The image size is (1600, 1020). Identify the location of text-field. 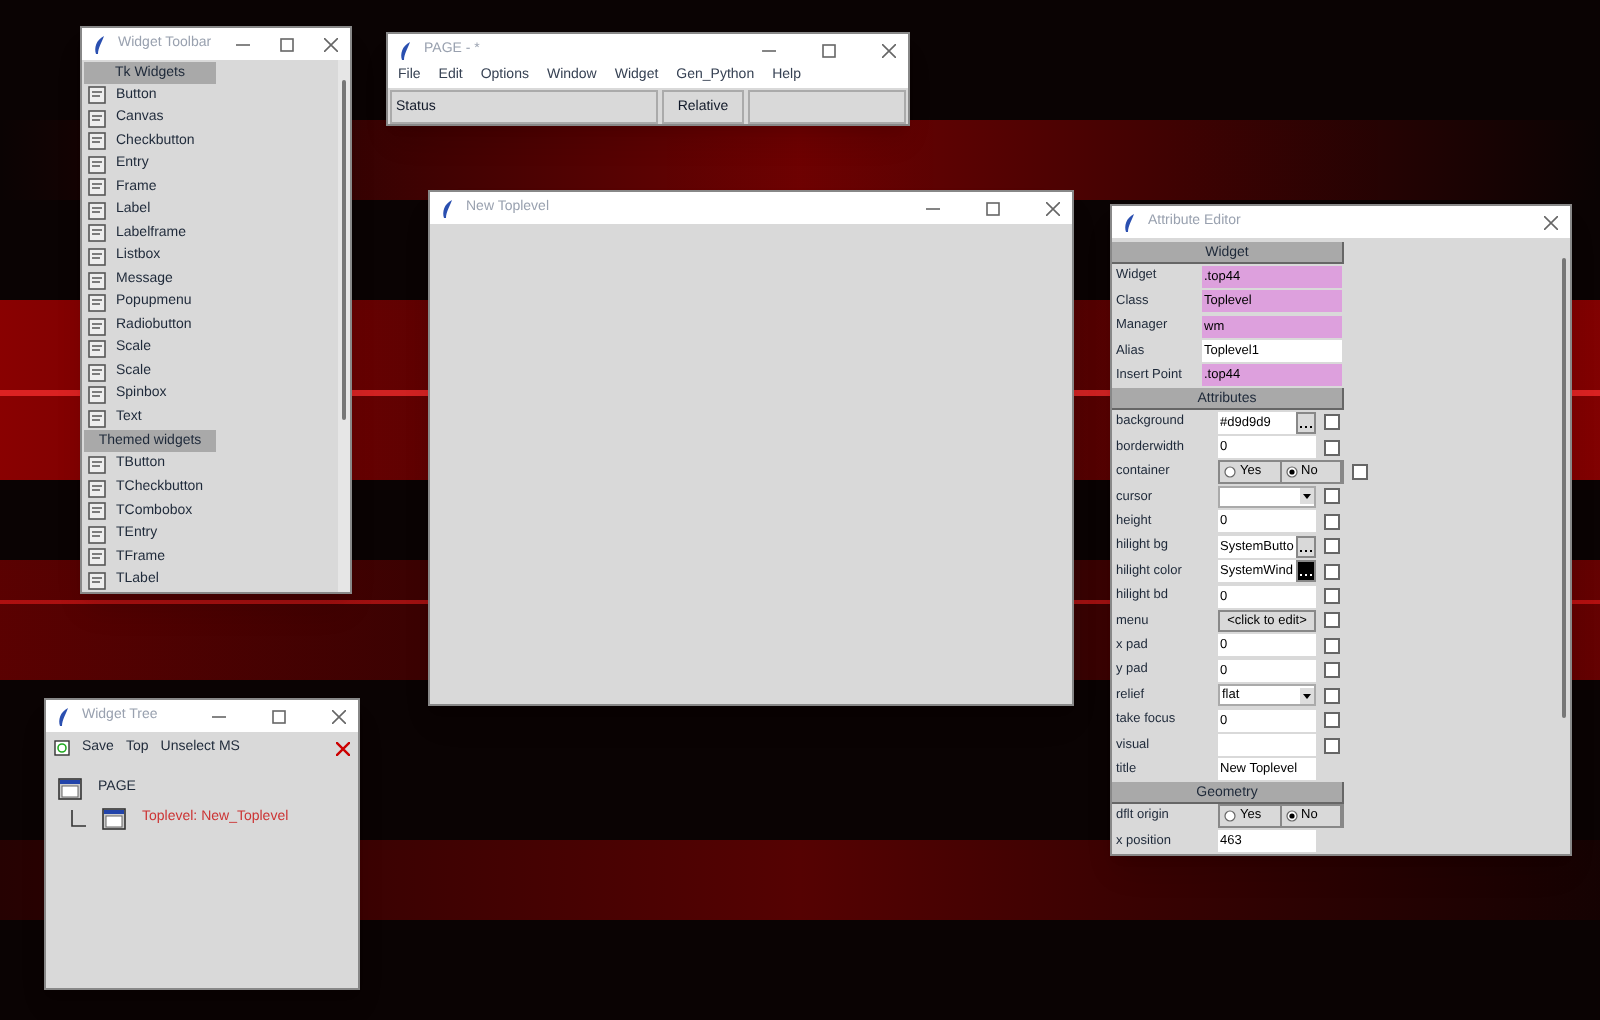
(1267, 745).